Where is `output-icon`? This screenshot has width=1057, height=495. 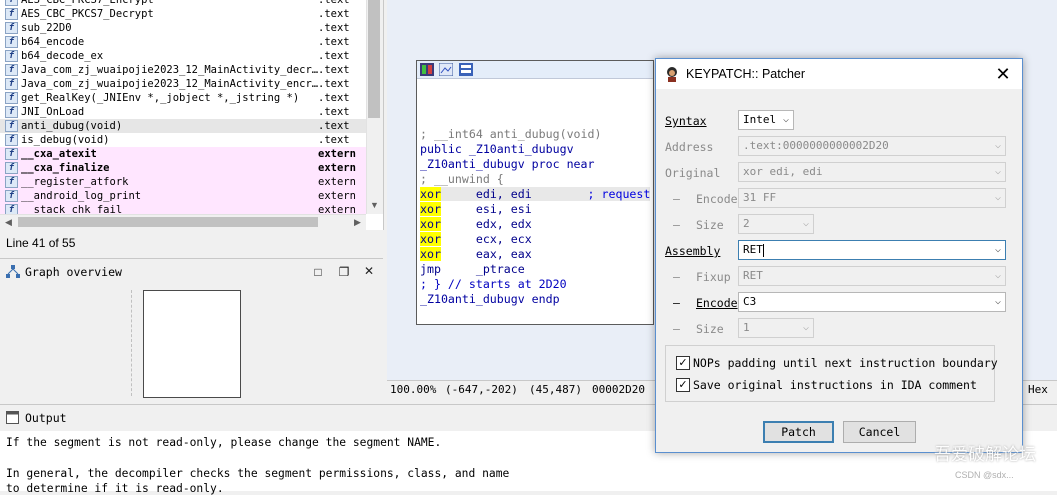 output-icon is located at coordinates (12, 417).